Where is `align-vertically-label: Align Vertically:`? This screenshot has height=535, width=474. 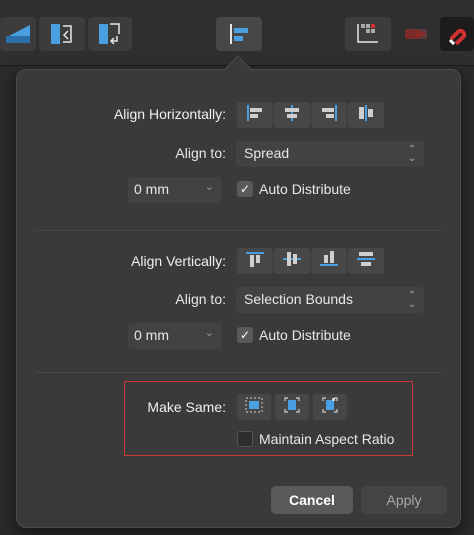
align-vertically-label: Align Vertically: is located at coordinates (178, 261).